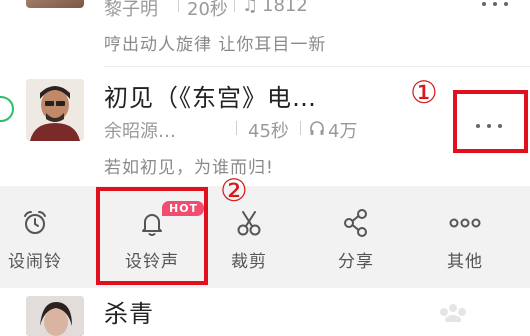  I want to click on more-icon, so click(465, 223).